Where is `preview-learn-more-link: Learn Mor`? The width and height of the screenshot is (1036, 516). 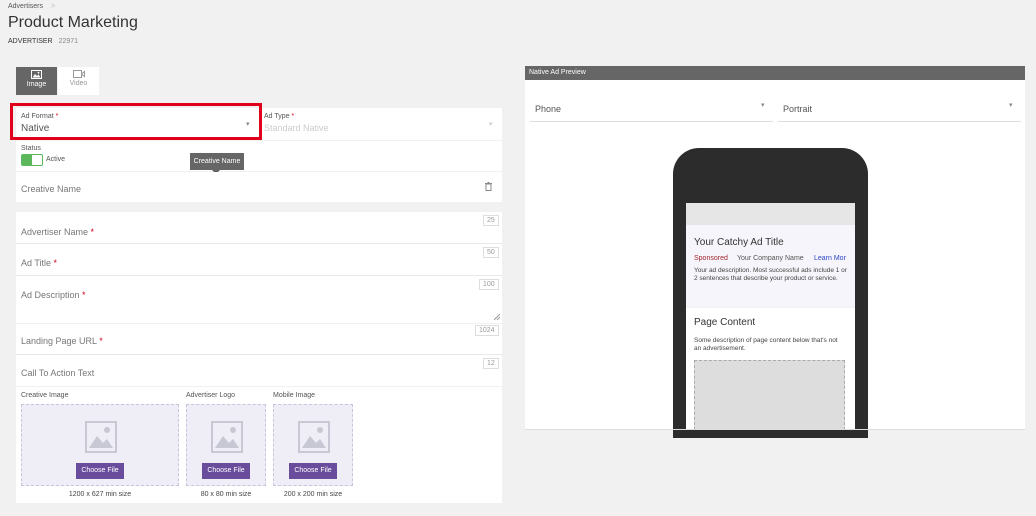 preview-learn-more-link: Learn Mor is located at coordinates (830, 258).